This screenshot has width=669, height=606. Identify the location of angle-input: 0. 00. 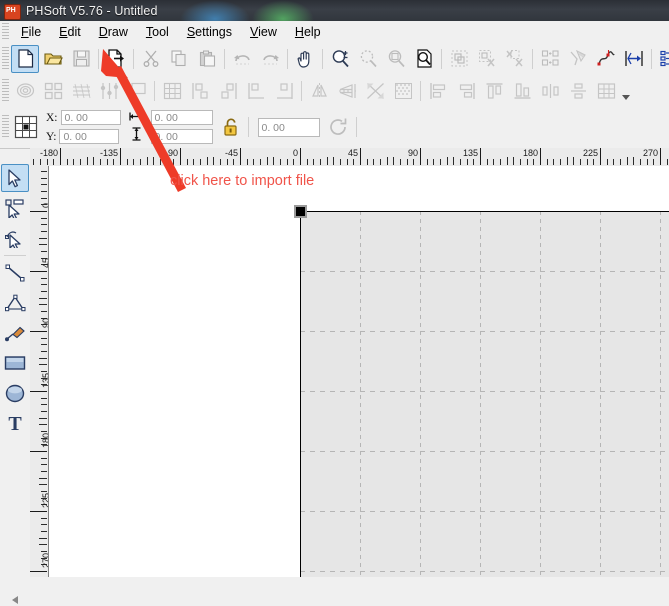
(288, 127).